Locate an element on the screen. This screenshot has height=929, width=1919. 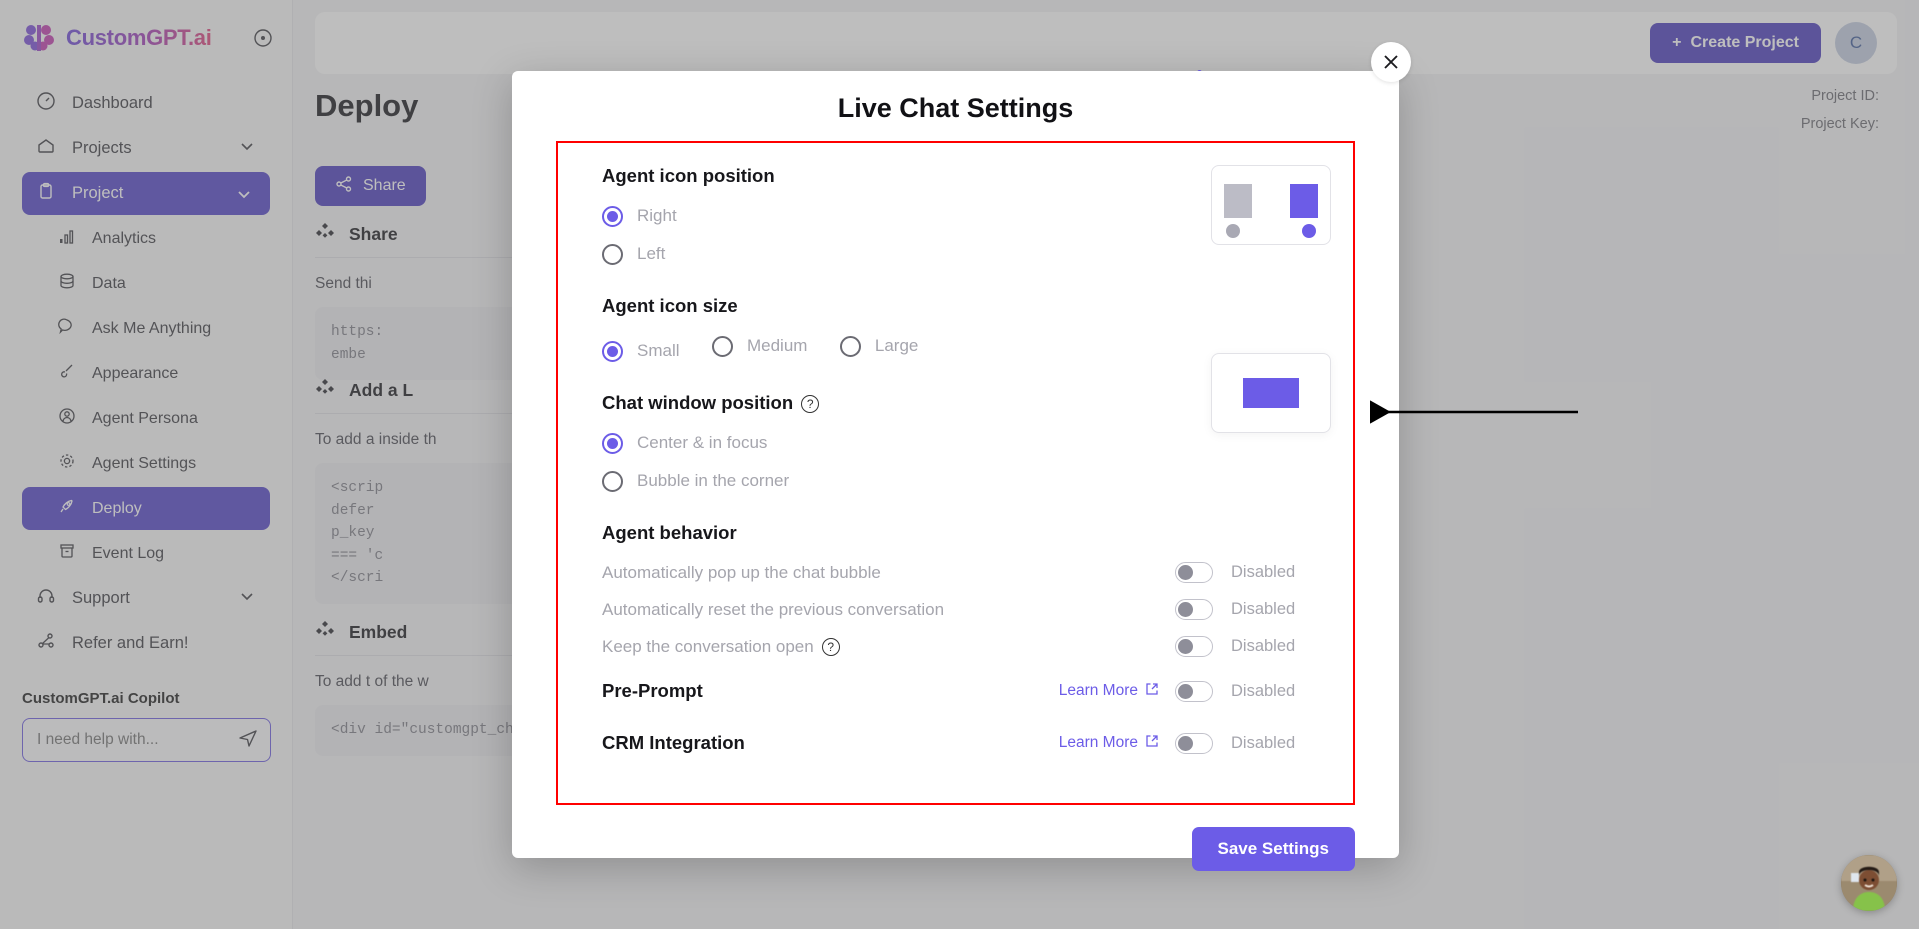
close-modal-button is located at coordinates (1391, 62).